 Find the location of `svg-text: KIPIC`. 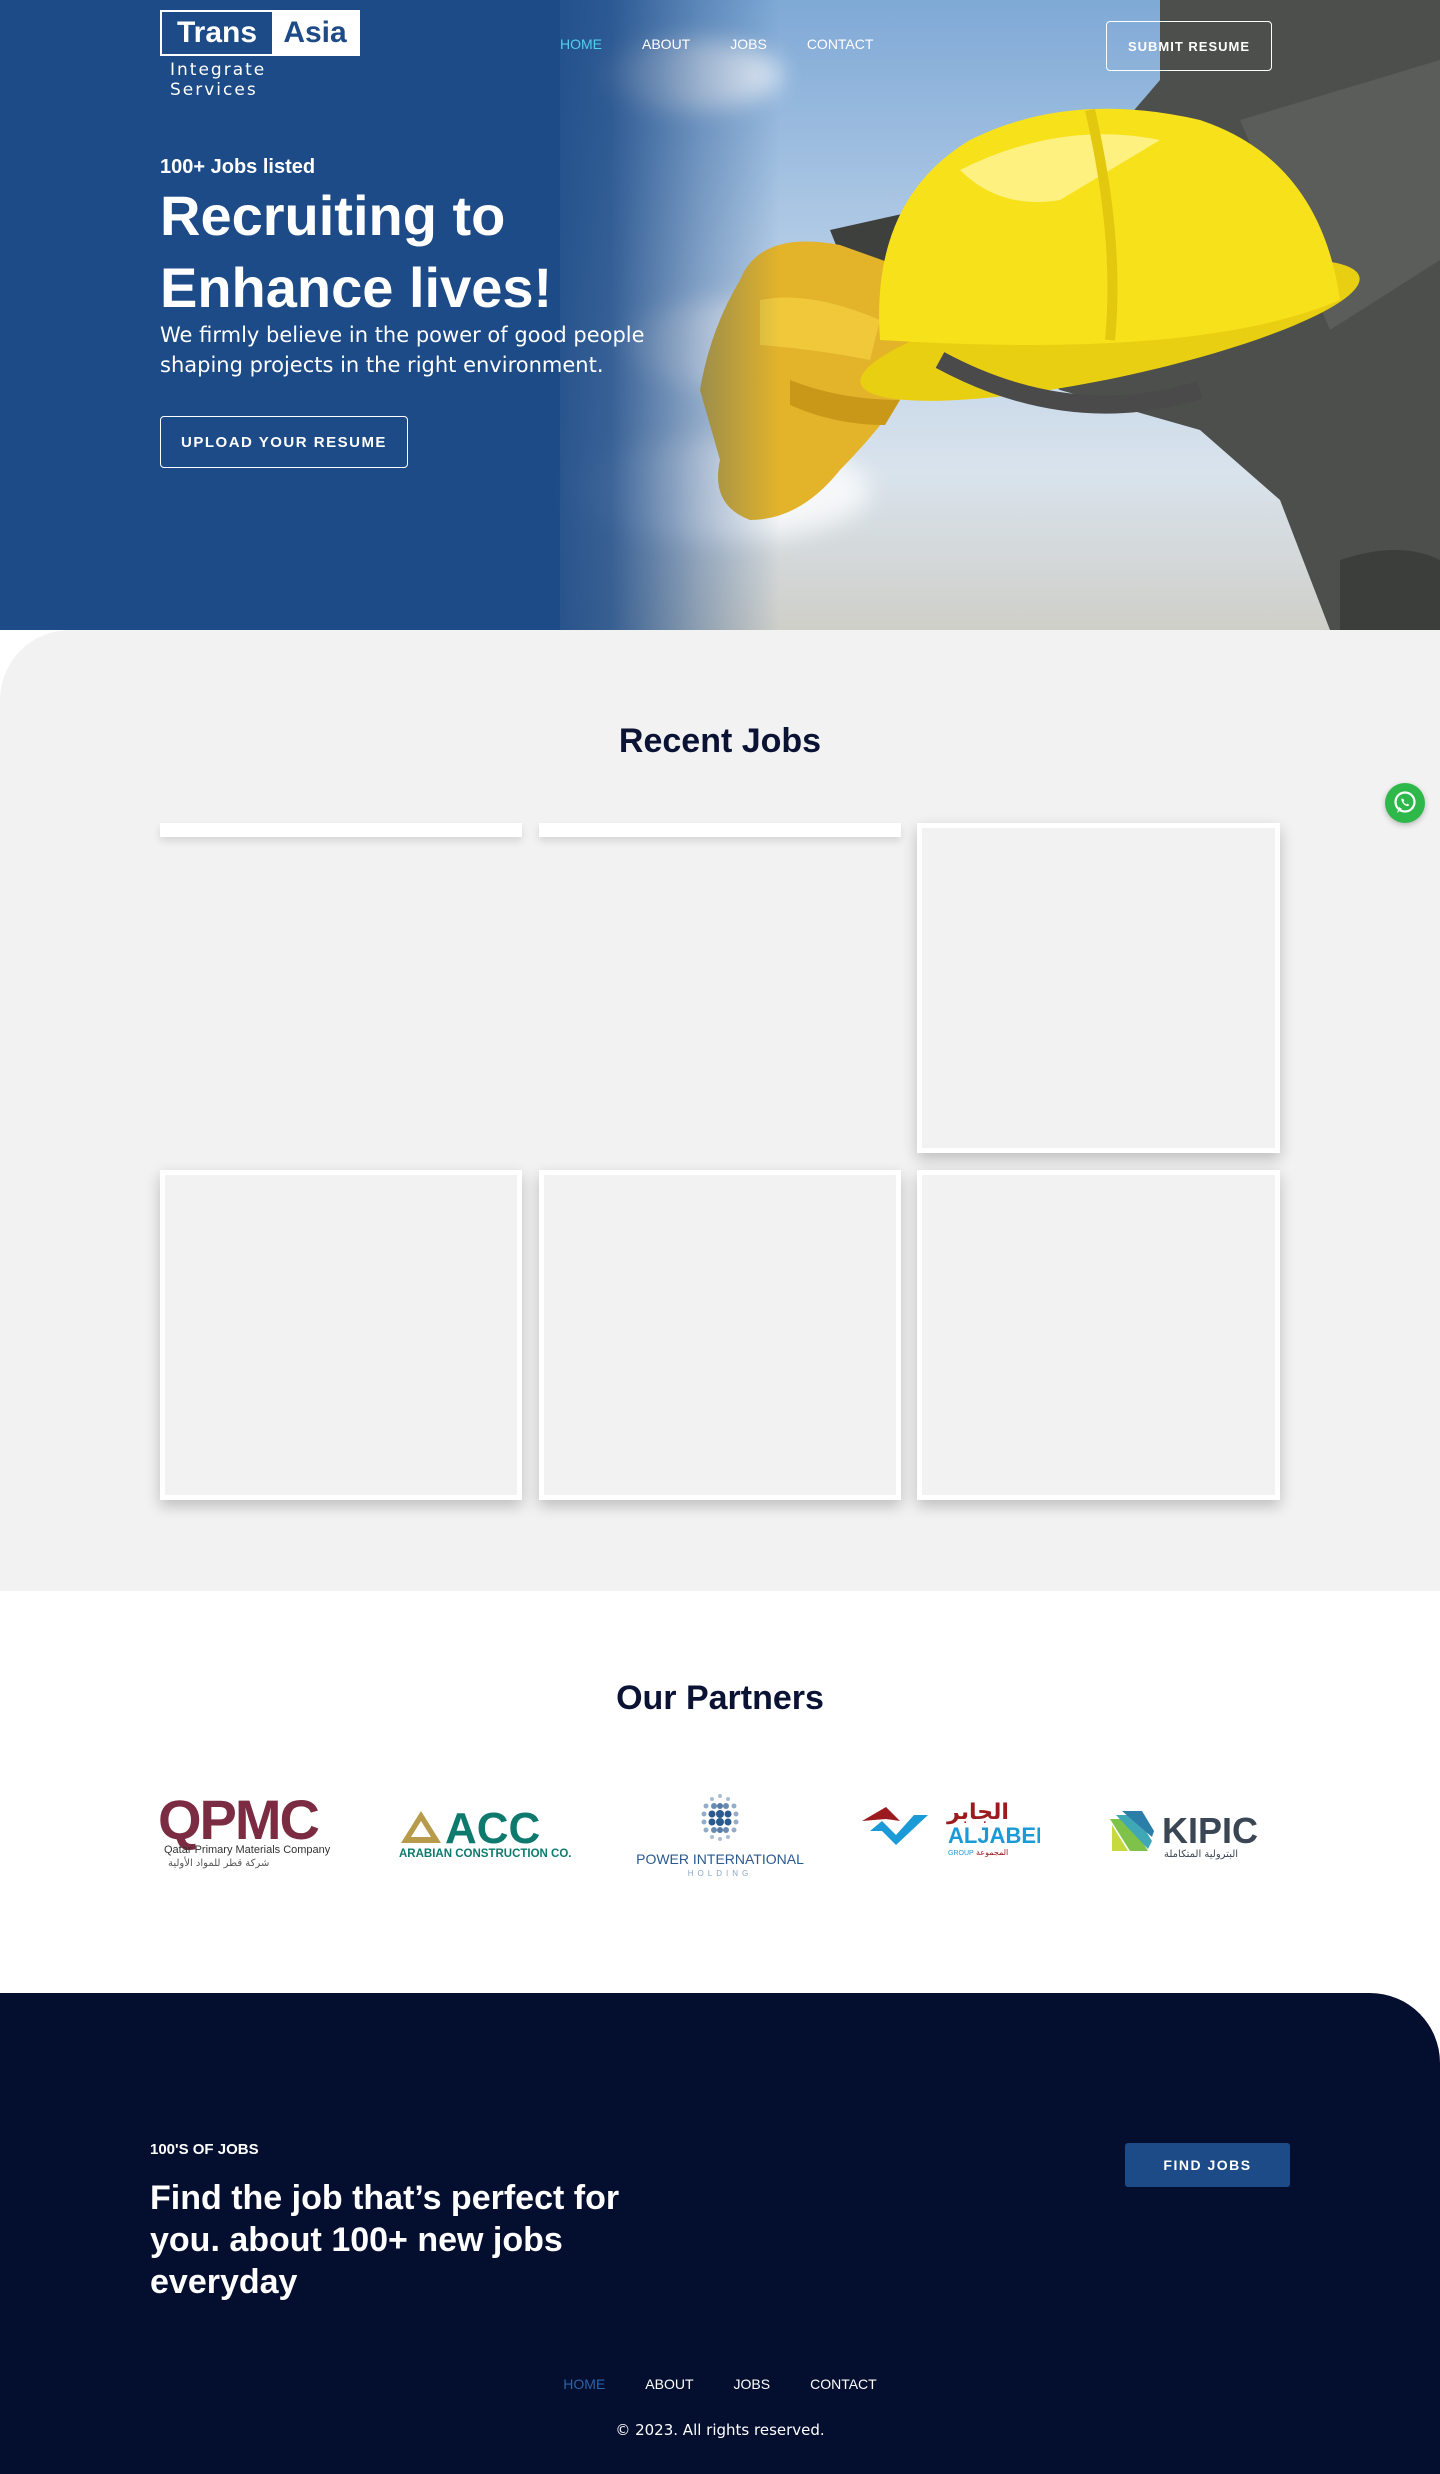

svg-text: KIPIC is located at coordinates (1210, 1830).